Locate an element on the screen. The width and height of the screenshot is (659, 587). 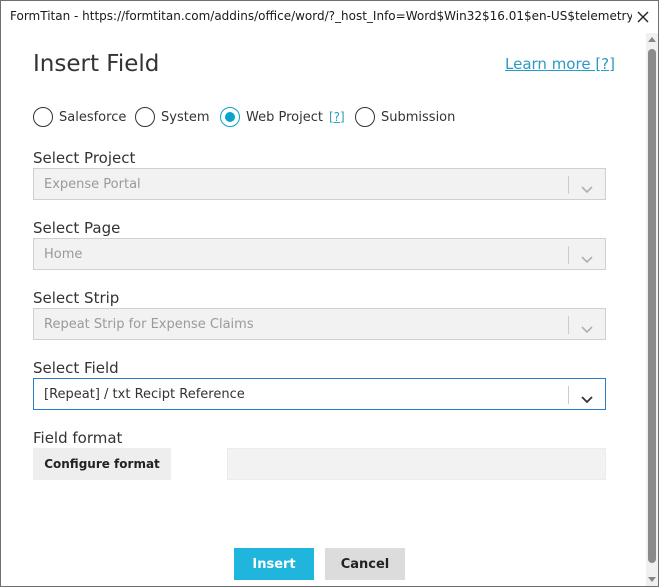
scrollbar-thumb is located at coordinates (652, 306).